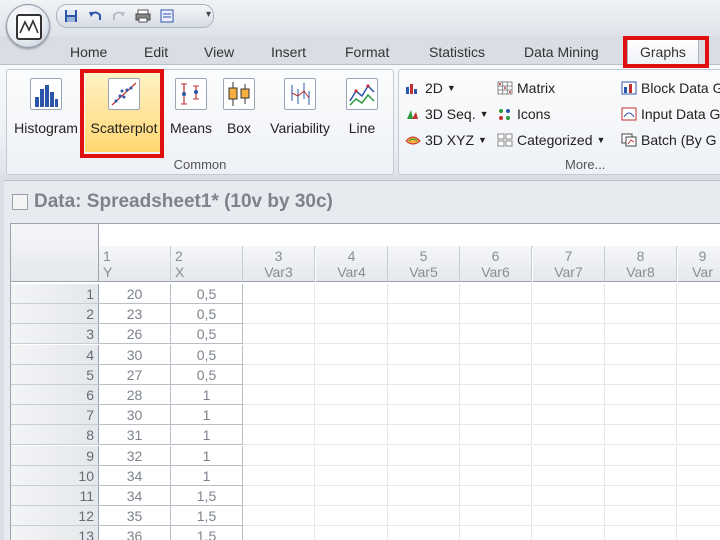 The height and width of the screenshot is (540, 720). What do you see at coordinates (135, 334) in the screenshot?
I see `cell-y: 26` at bounding box center [135, 334].